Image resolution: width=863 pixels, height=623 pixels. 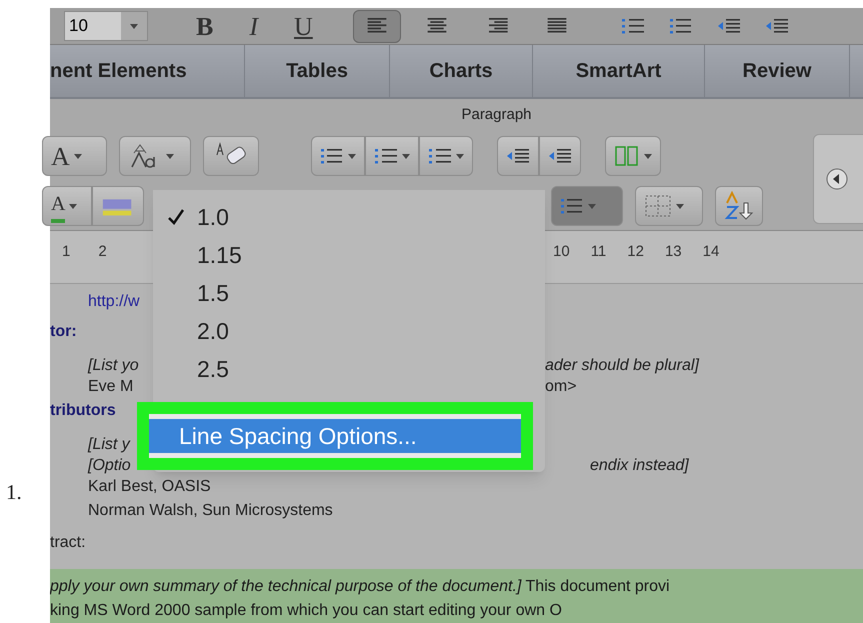 What do you see at coordinates (317, 71) in the screenshot?
I see `ribbon-tab: Tables` at bounding box center [317, 71].